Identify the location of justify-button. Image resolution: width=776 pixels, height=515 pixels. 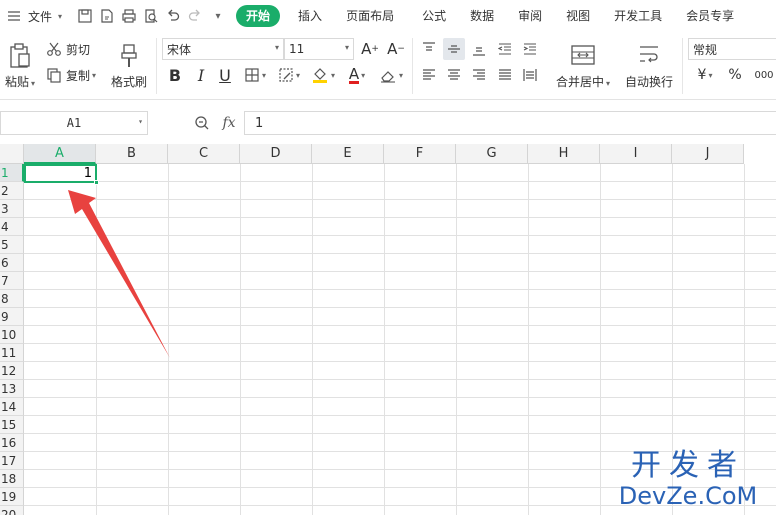
(505, 75).